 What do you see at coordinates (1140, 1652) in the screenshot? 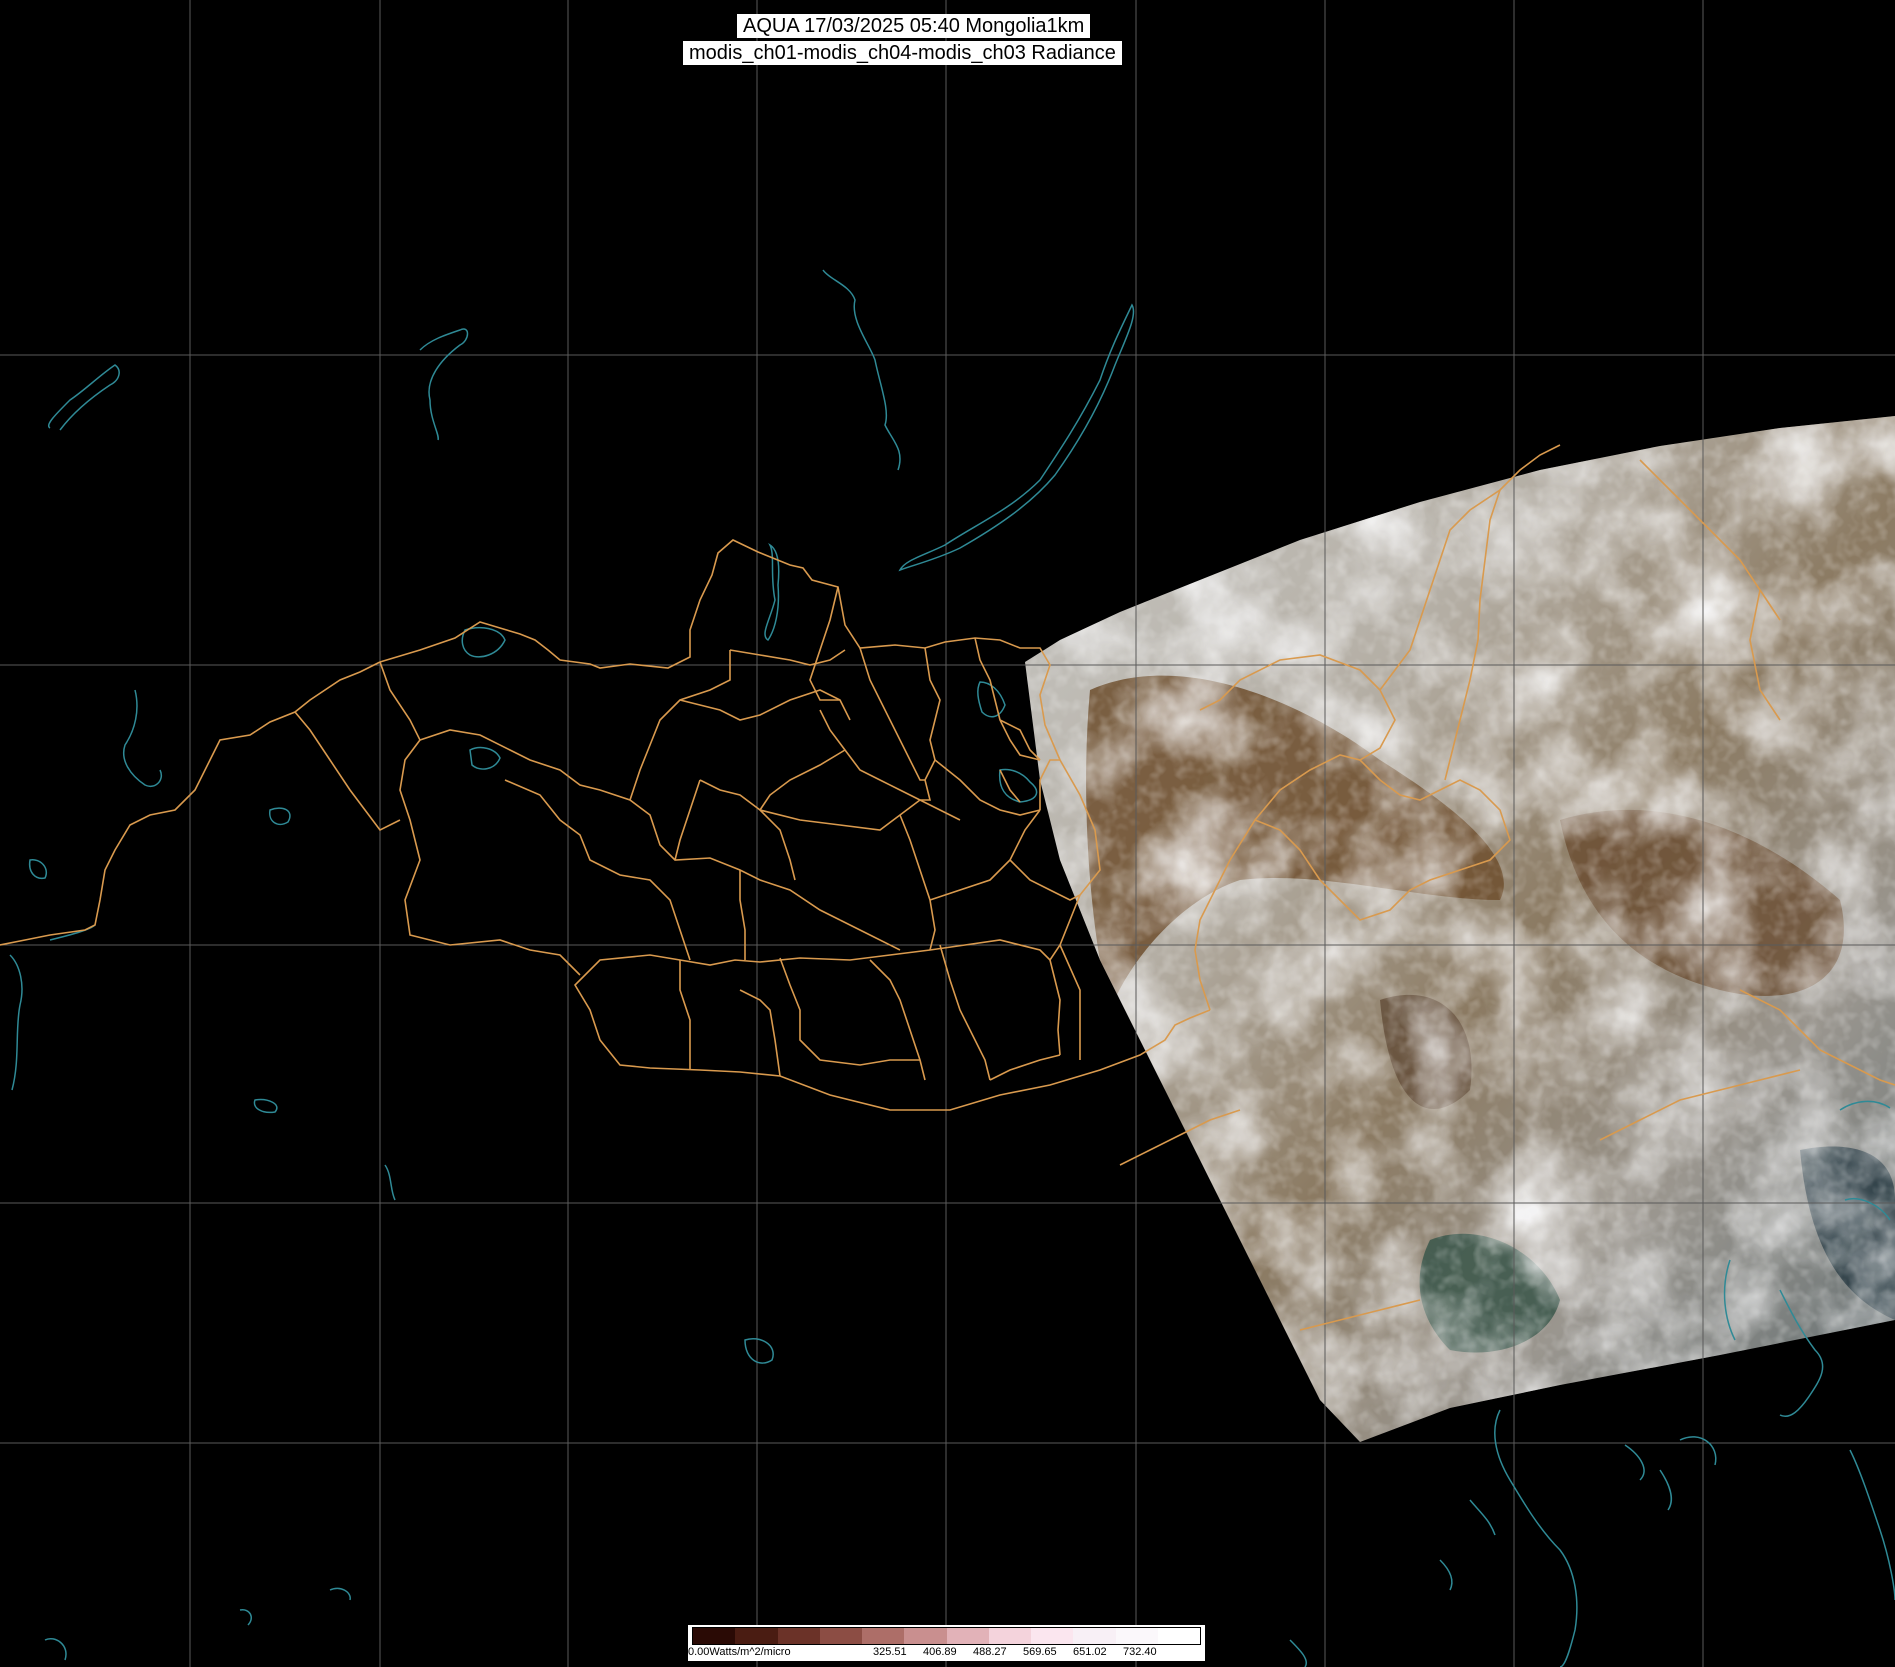
I see `legend-tick-label: 732.40` at bounding box center [1140, 1652].